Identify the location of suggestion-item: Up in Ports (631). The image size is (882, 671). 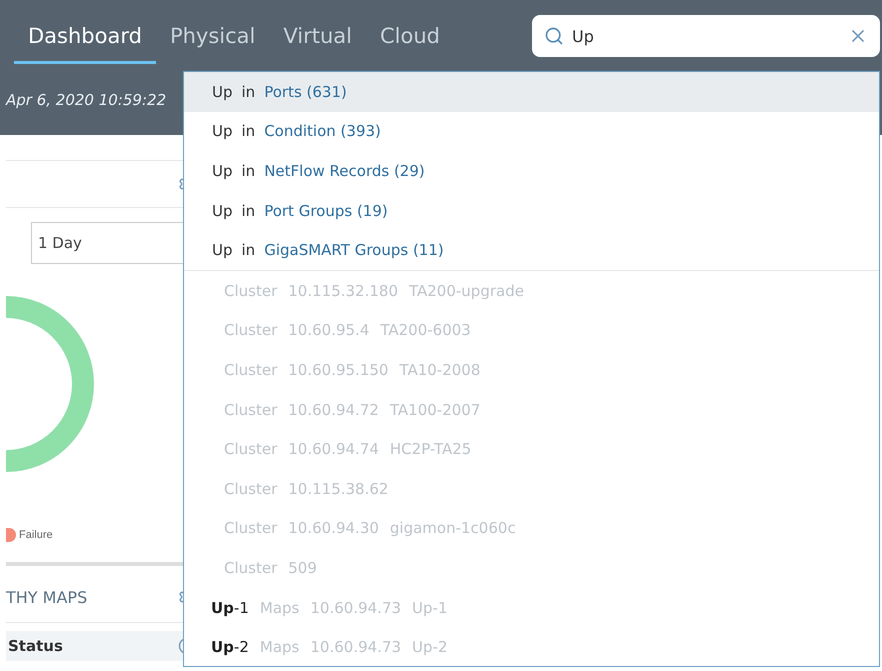
(531, 92).